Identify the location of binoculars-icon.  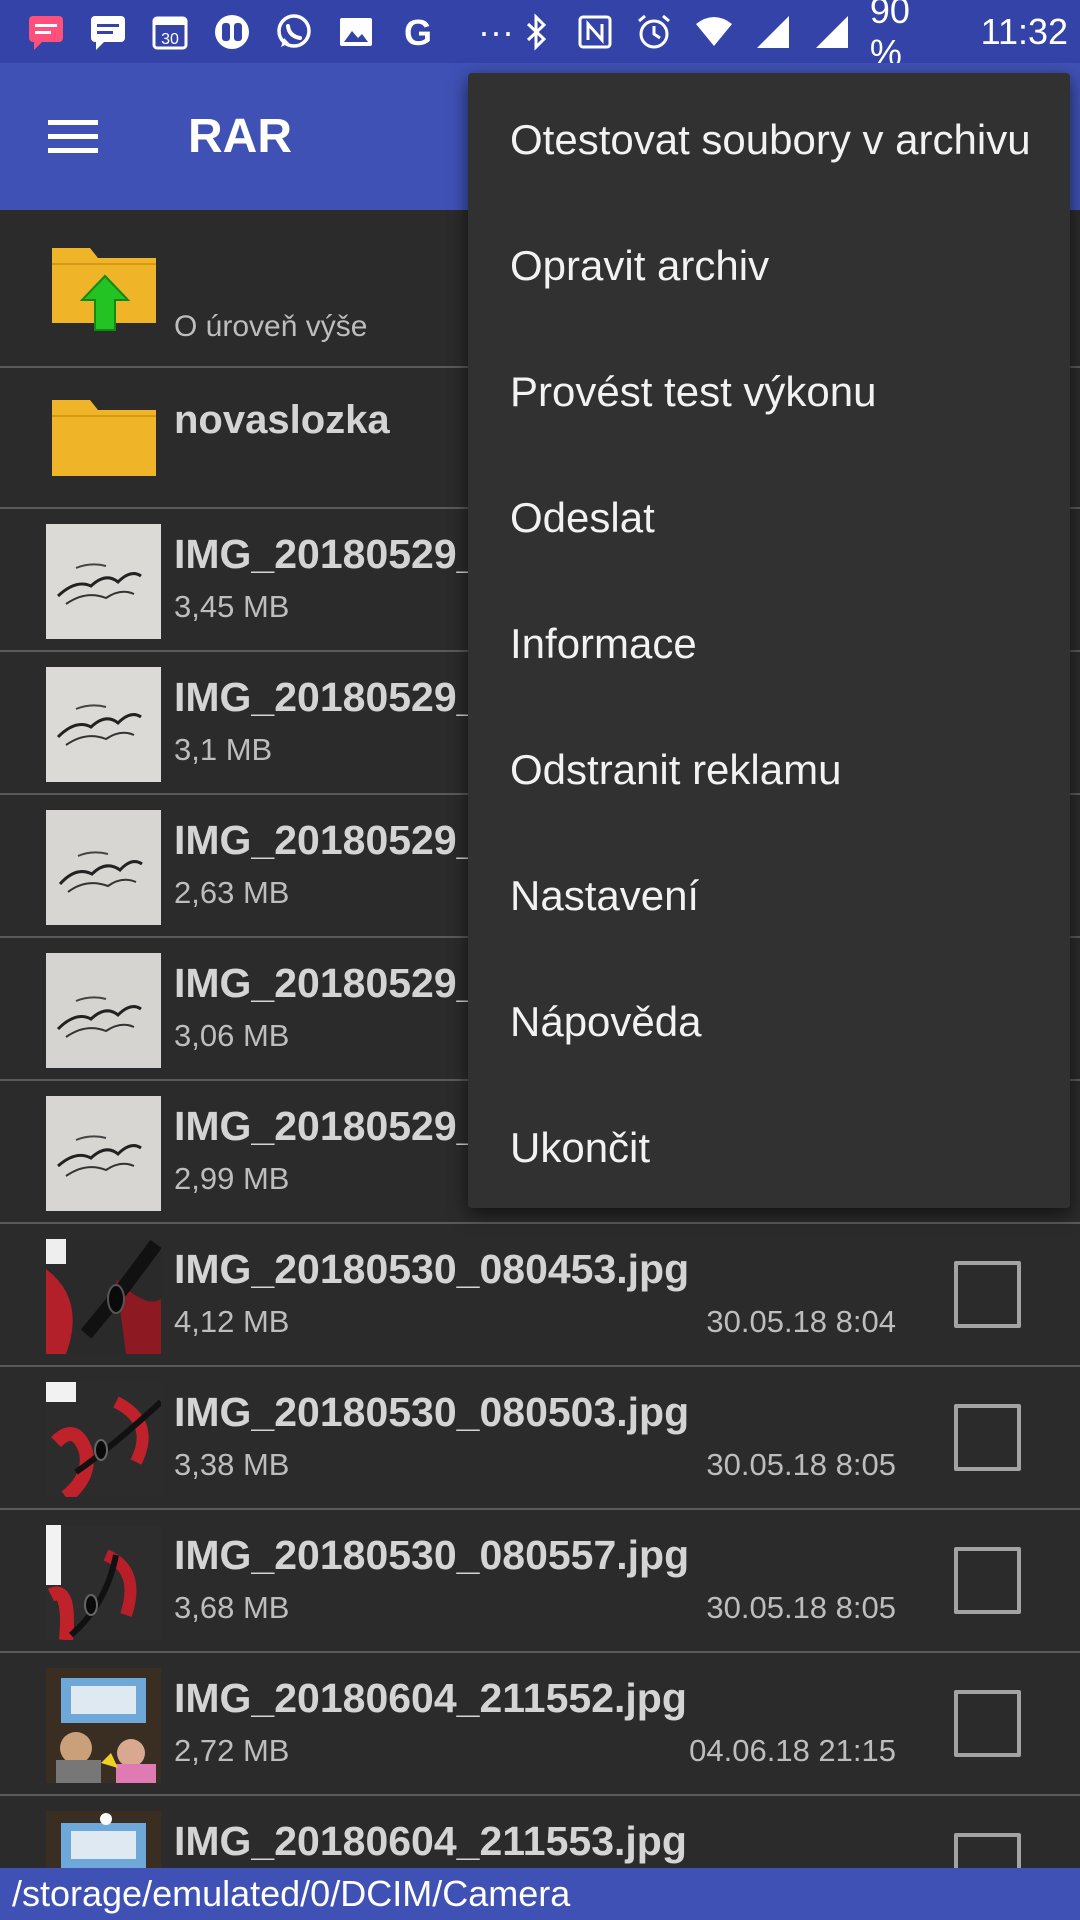
(232, 32).